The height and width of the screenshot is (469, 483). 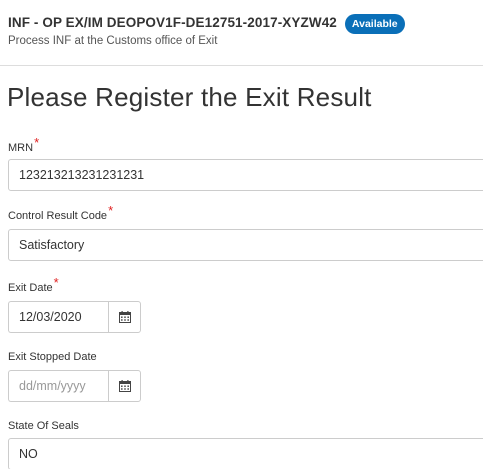 I want to click on control-result-code-label-text: Control Result Code, so click(x=58, y=216).